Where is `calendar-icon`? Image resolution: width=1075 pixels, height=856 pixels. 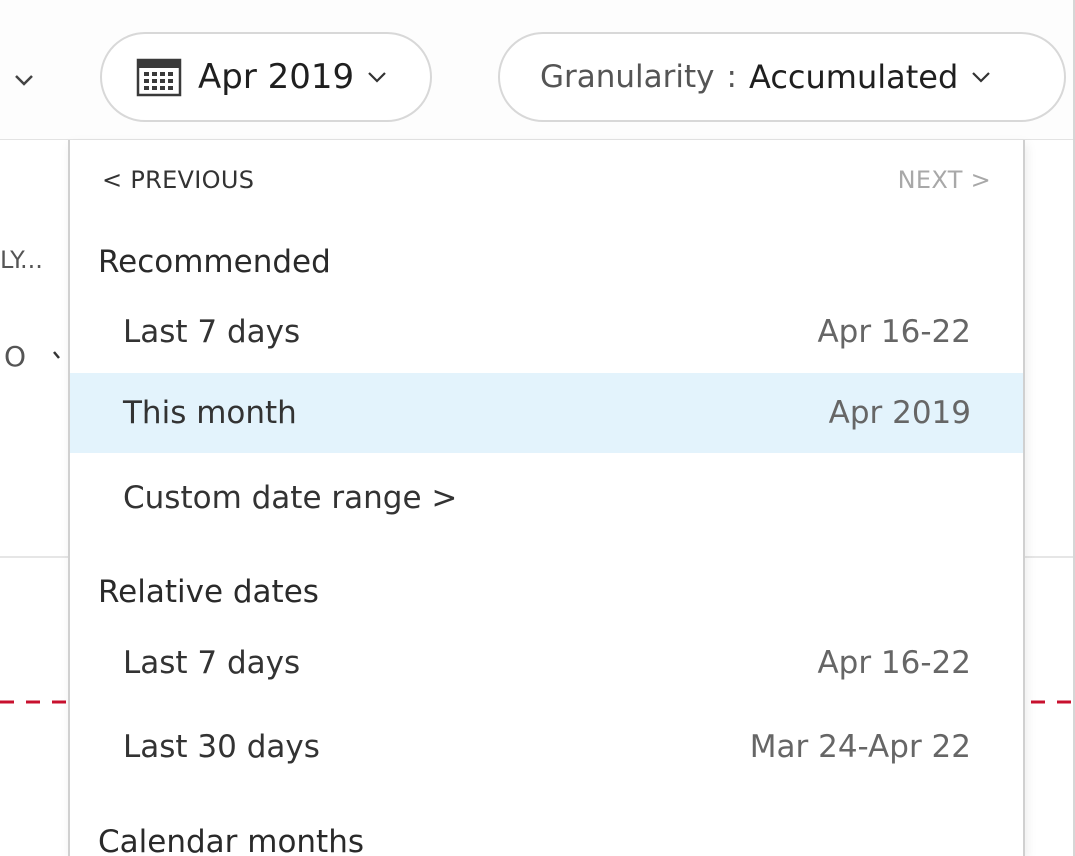 calendar-icon is located at coordinates (159, 77).